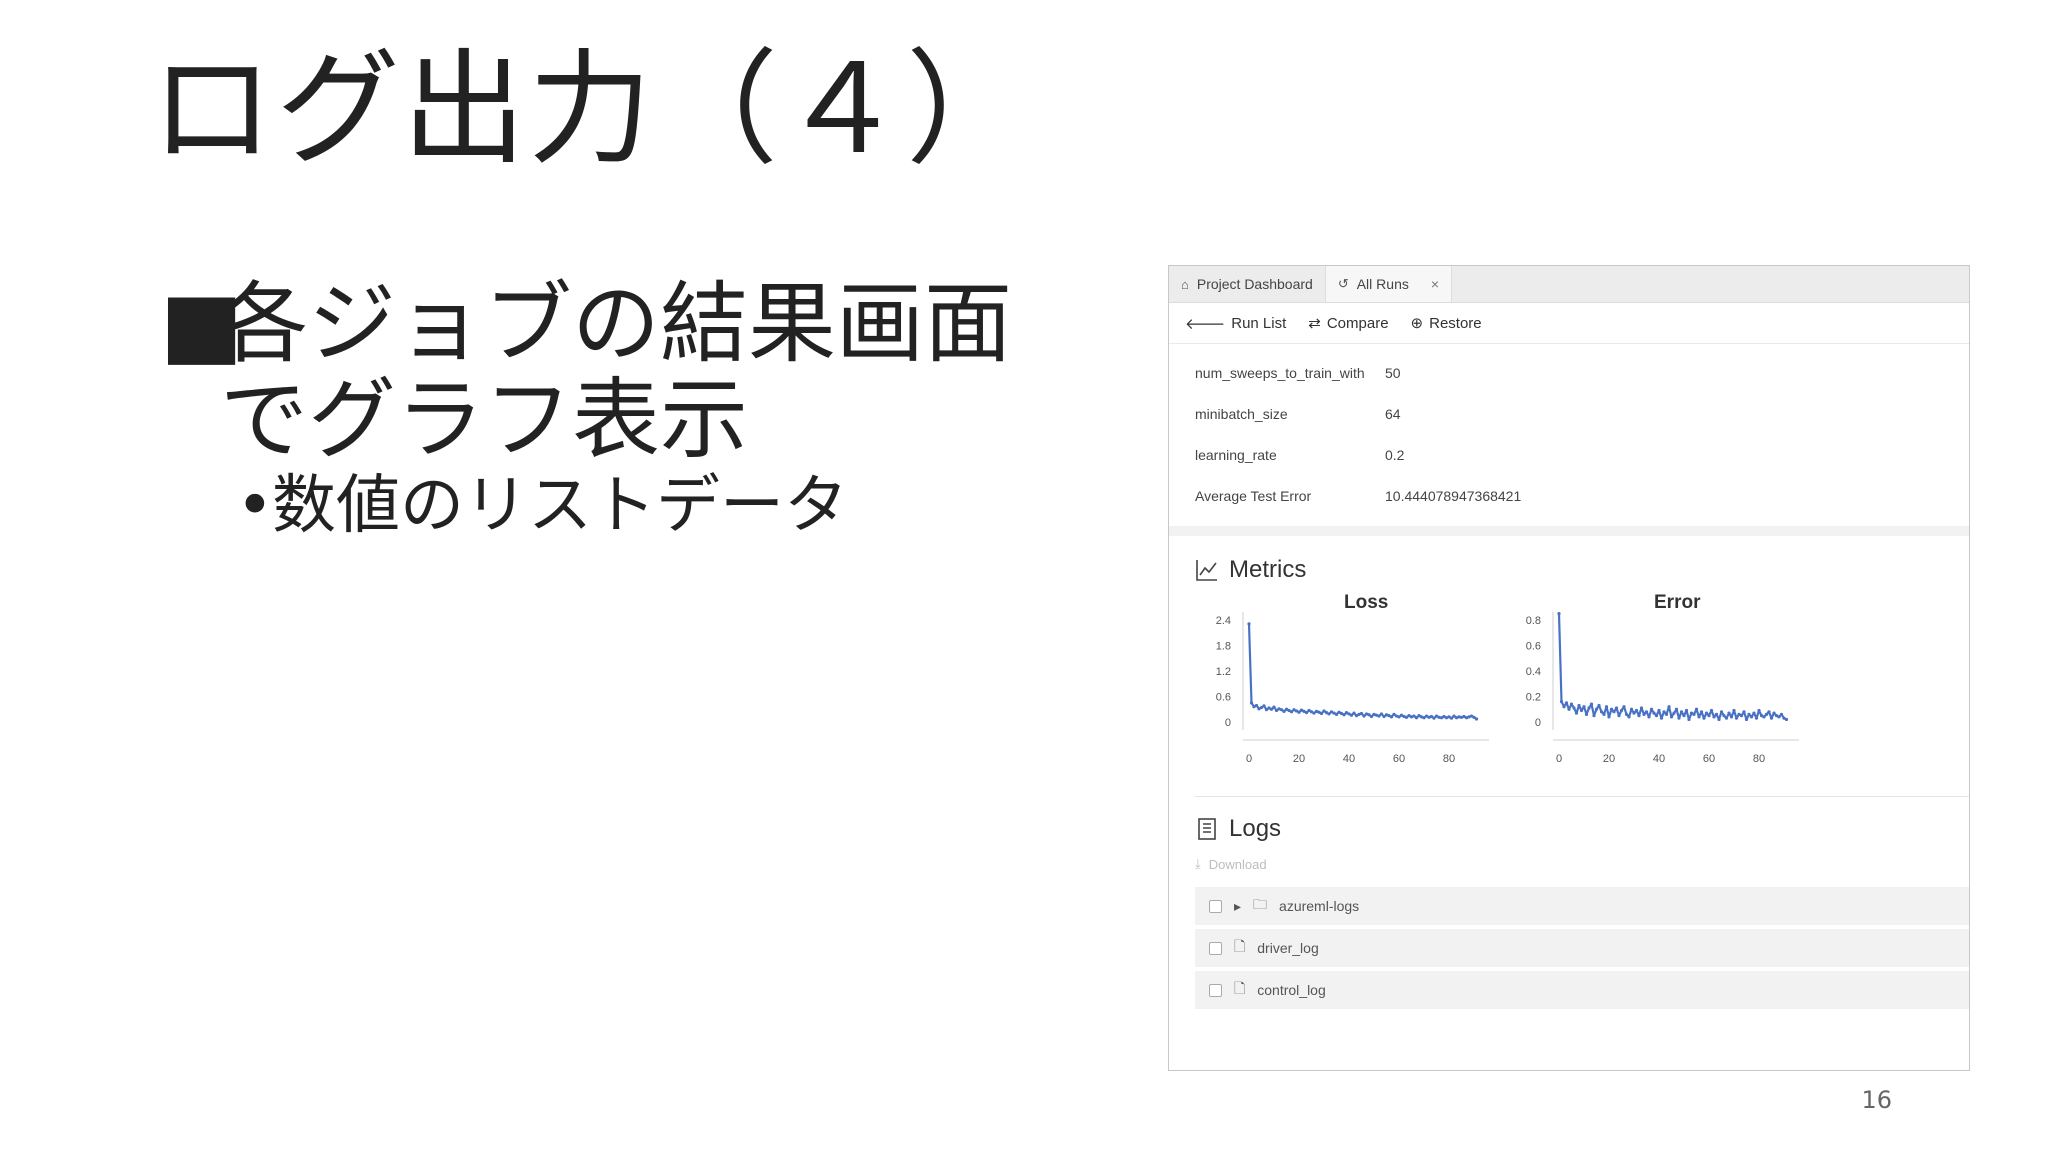 This screenshot has height=1152, width=2048. I want to click on download-label: Download, so click(1237, 864).